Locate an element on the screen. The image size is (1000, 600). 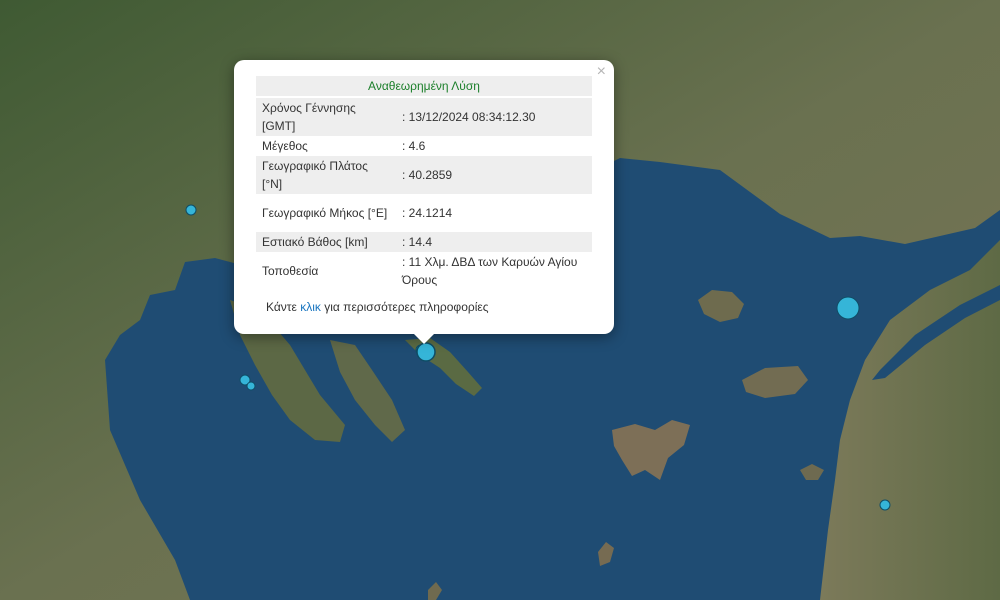
info-value: : 24.1214 is located at coordinates (427, 213).